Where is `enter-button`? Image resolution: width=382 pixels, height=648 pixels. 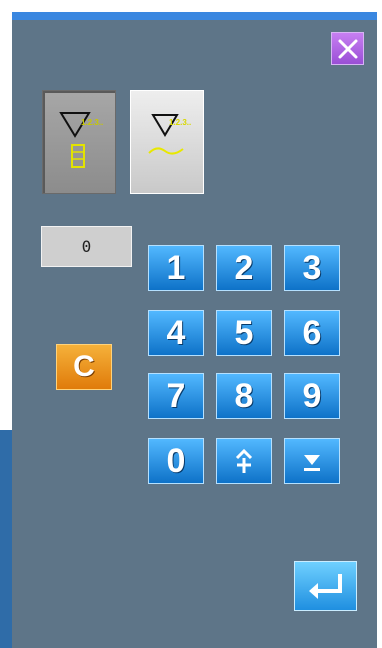
enter-button is located at coordinates (325, 586).